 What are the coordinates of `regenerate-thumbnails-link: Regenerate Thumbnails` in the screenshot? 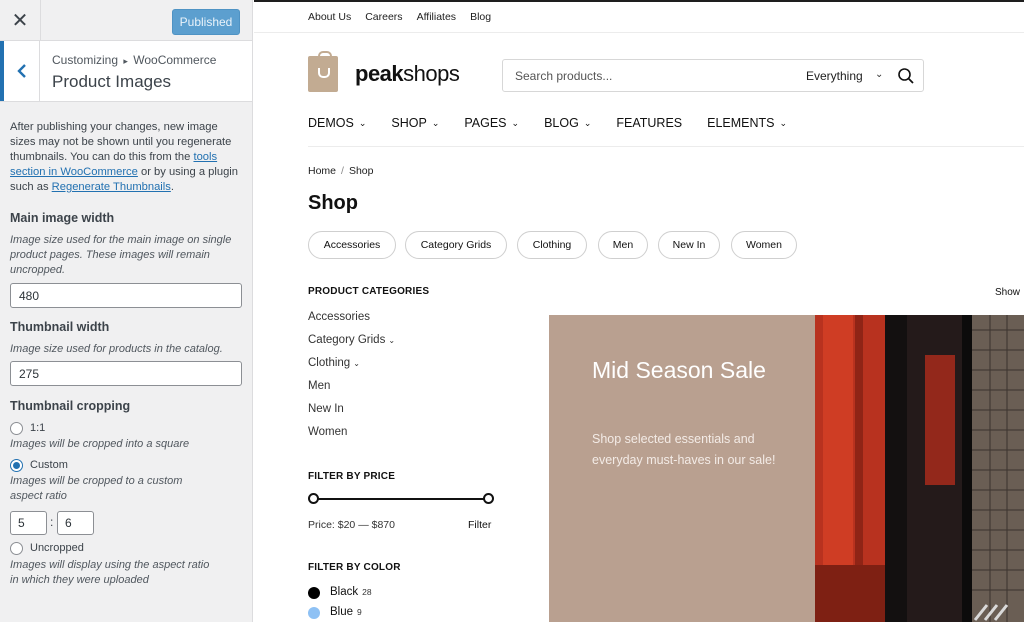 It's located at (111, 187).